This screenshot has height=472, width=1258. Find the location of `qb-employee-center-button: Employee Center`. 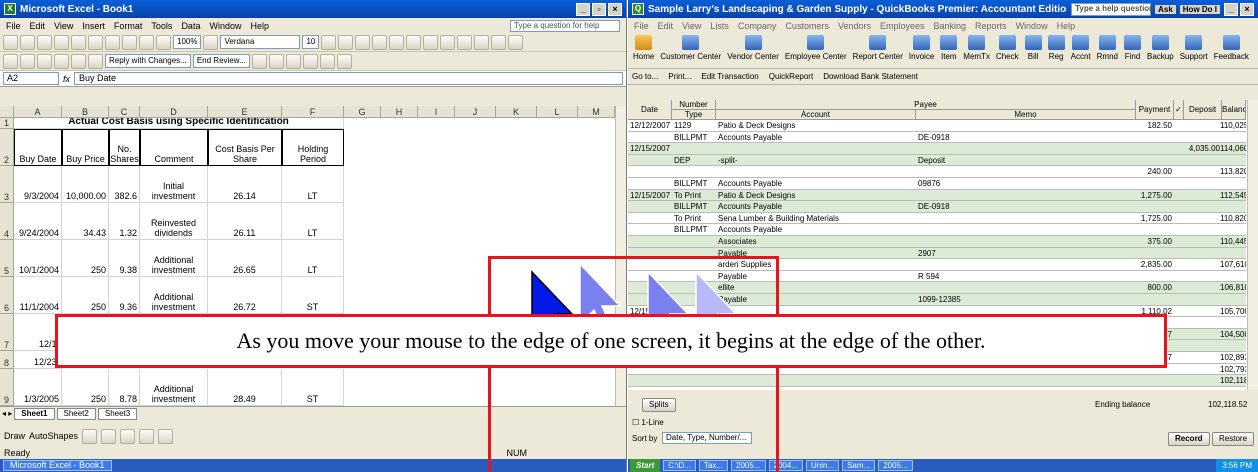

qb-employee-center-button: Employee Center is located at coordinates (816, 48).